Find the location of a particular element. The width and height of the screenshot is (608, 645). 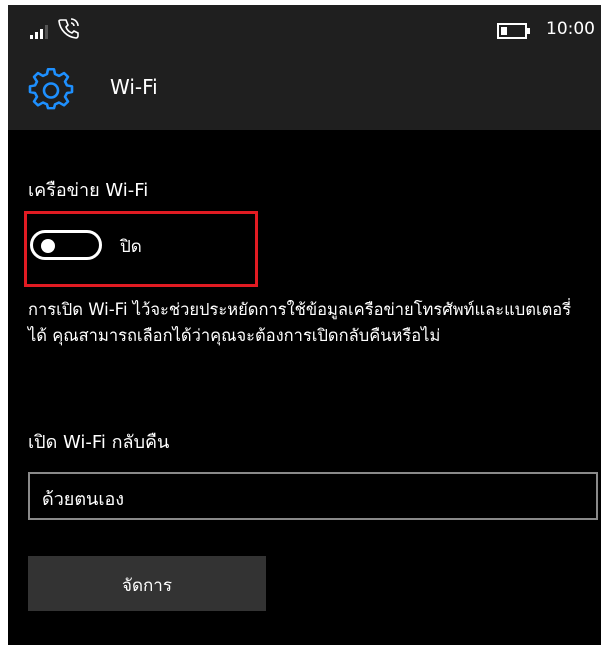

reenable-wifi-selected-value: ด้วยตนเอง is located at coordinates (83, 499).